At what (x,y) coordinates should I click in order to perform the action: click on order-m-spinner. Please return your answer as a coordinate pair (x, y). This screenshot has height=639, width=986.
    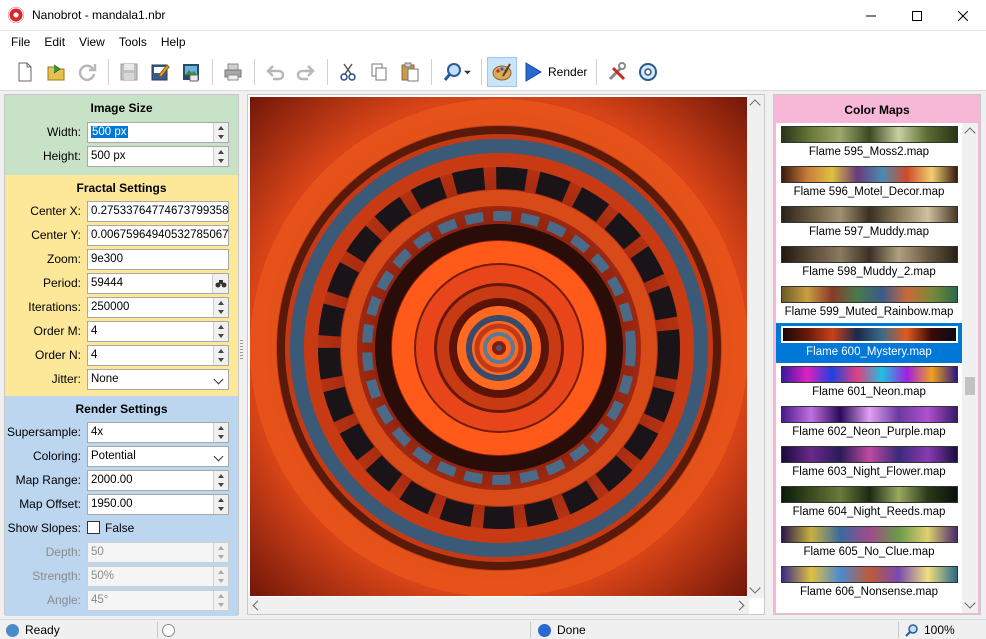
    Looking at the image, I should click on (220, 331).